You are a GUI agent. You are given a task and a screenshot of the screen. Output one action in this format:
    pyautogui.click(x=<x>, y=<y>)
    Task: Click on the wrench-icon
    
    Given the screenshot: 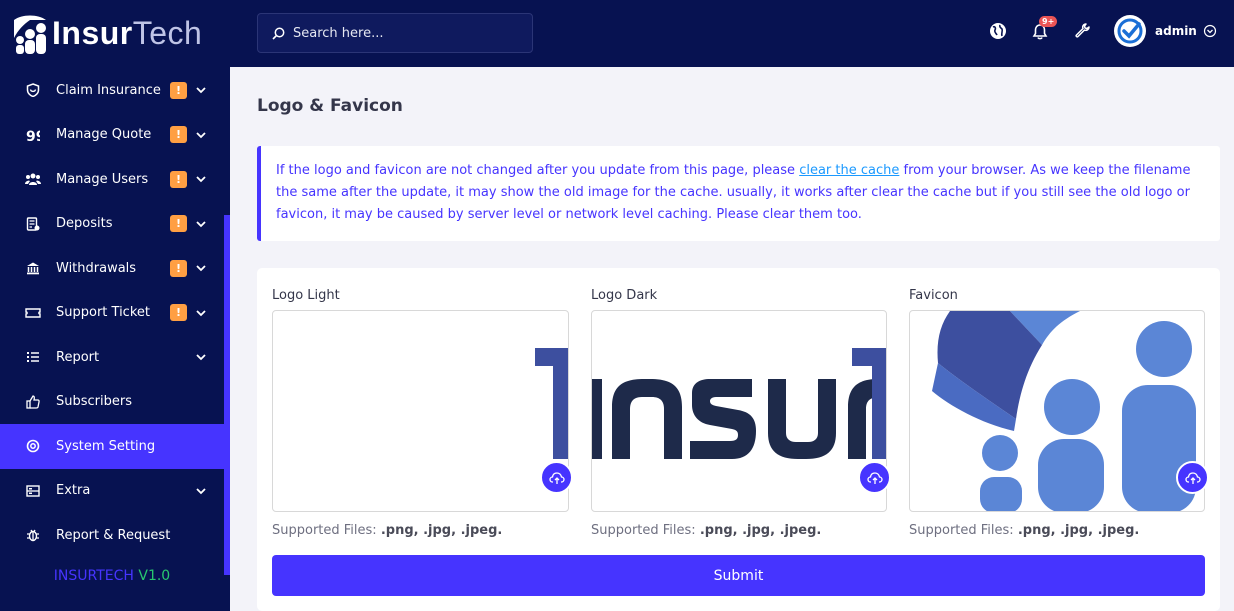 What is the action you would take?
    pyautogui.click(x=1082, y=30)
    